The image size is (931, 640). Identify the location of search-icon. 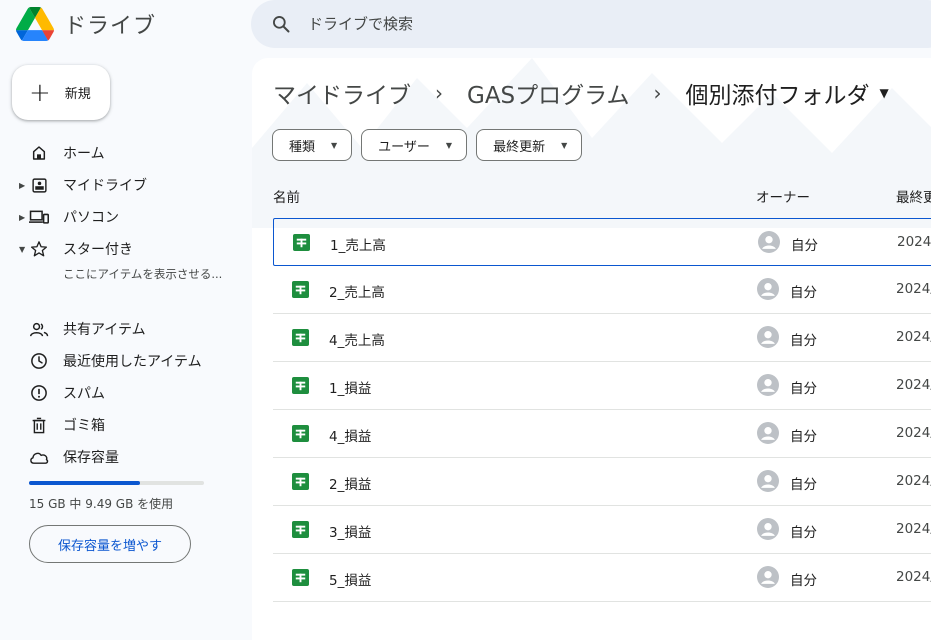
(281, 24).